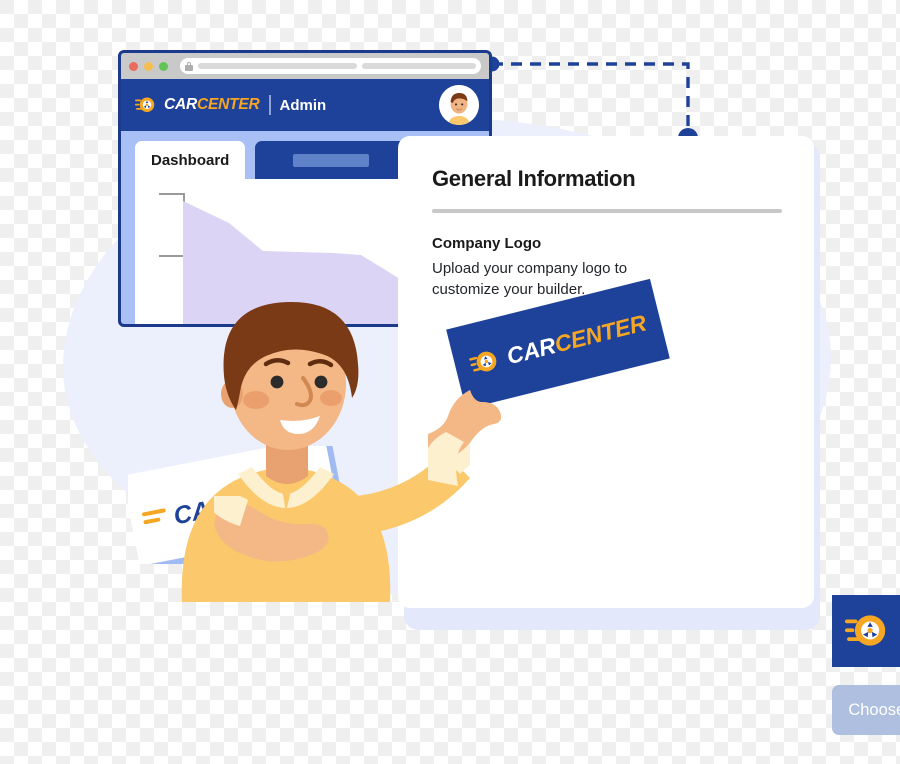  I want to click on maximize-green-icon, so click(163, 66).